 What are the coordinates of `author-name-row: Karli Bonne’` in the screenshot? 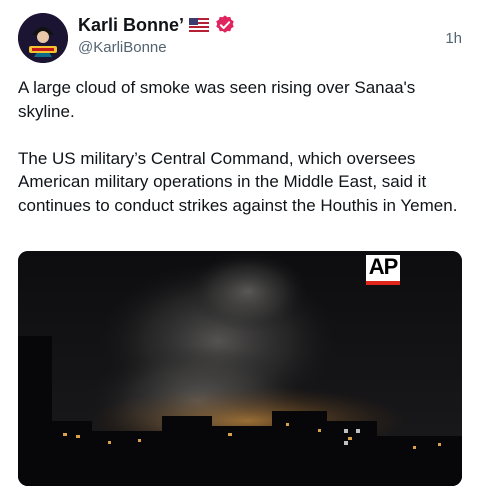 It's located at (157, 25).